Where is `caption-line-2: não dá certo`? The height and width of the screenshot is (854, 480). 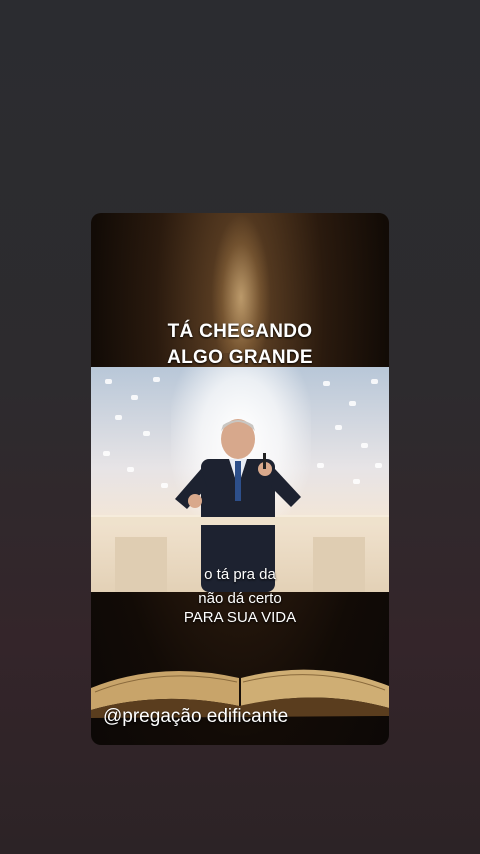 caption-line-2: não dá certo is located at coordinates (240, 598).